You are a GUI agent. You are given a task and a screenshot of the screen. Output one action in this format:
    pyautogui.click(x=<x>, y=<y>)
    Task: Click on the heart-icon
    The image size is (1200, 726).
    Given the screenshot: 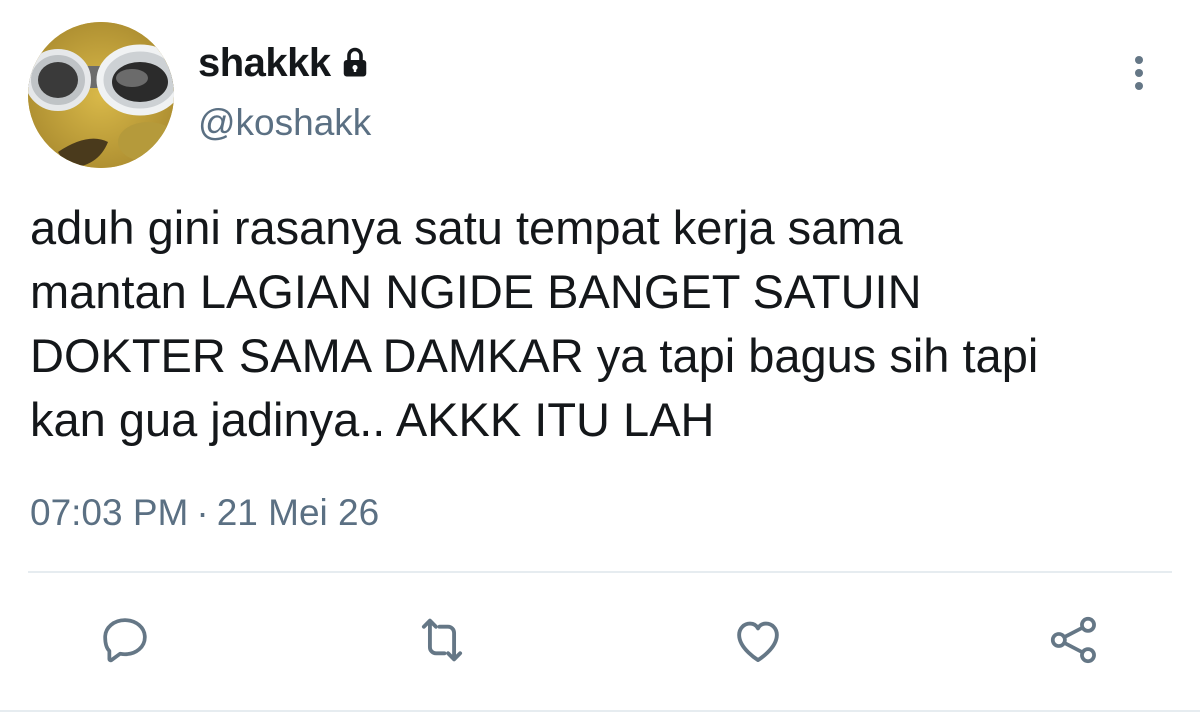 What is the action you would take?
    pyautogui.click(x=758, y=641)
    